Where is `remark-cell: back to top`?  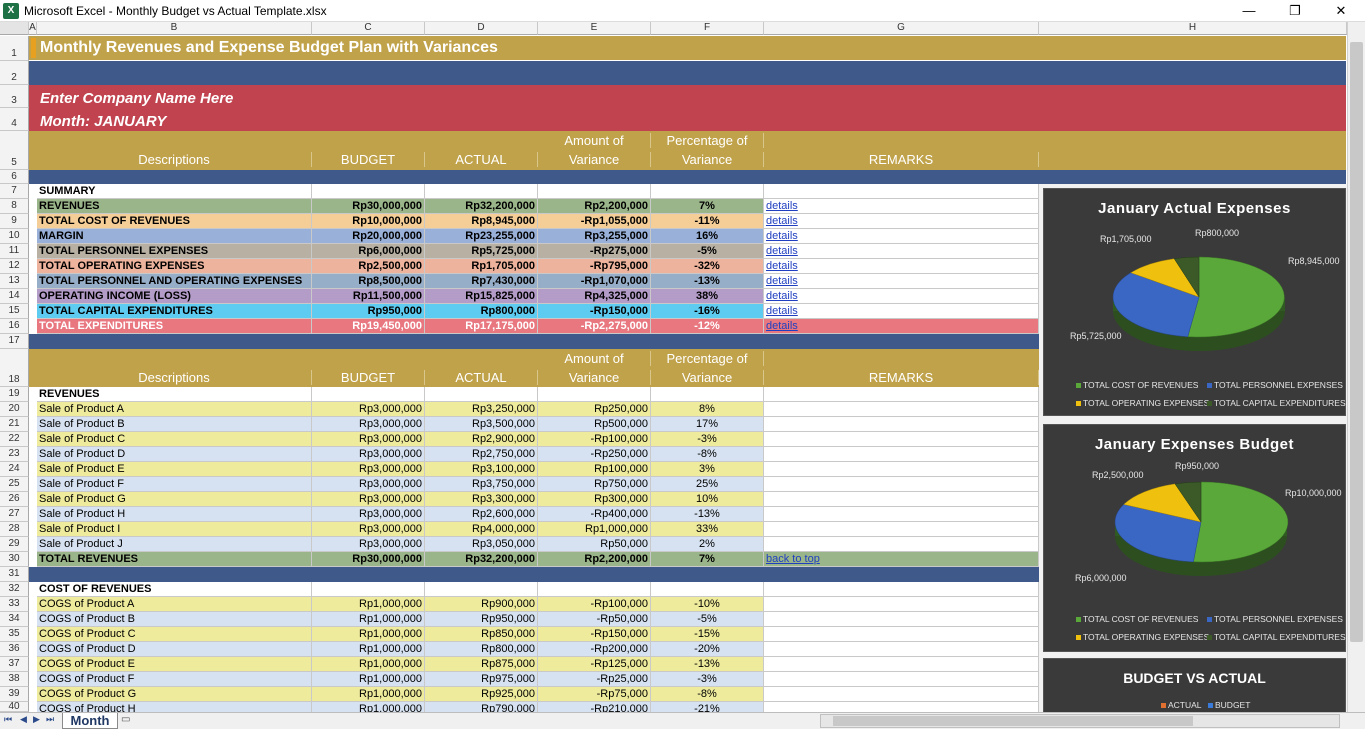 remark-cell: back to top is located at coordinates (901, 559).